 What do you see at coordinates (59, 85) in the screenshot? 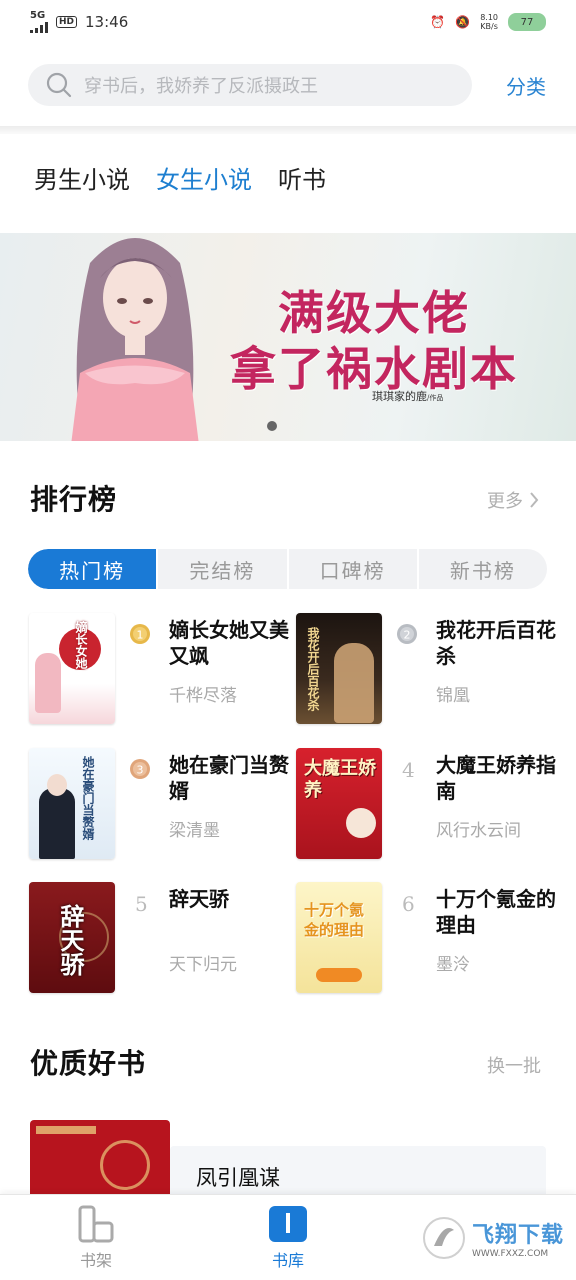
I see `search-icon` at bounding box center [59, 85].